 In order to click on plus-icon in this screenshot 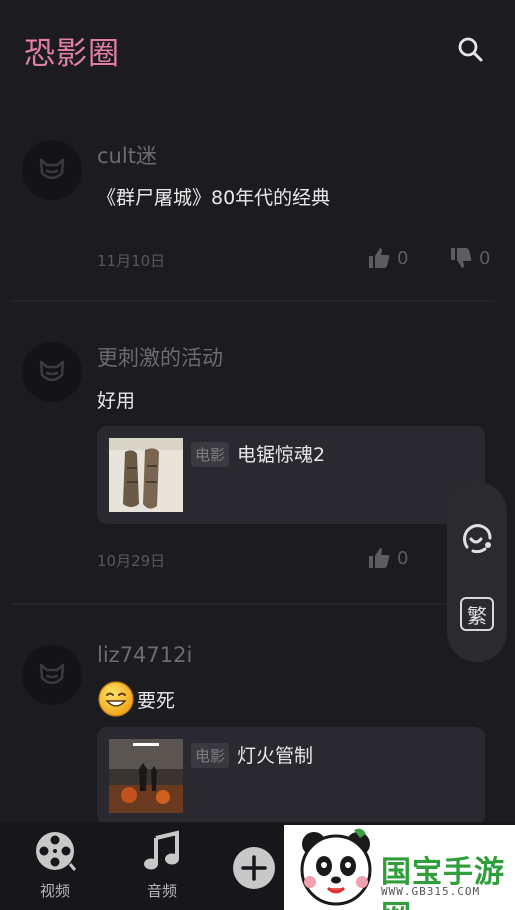, I will do `click(254, 868)`.